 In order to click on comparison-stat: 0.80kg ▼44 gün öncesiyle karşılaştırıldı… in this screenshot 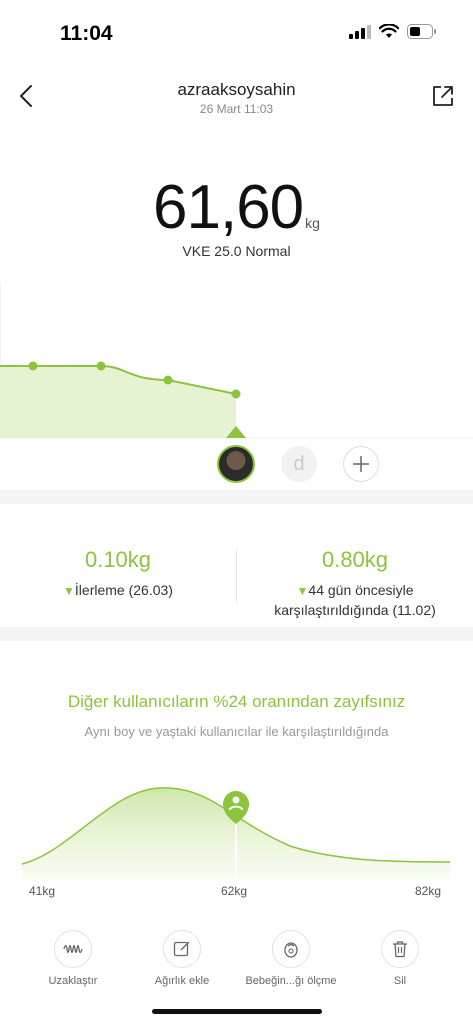, I will do `click(355, 562)`.